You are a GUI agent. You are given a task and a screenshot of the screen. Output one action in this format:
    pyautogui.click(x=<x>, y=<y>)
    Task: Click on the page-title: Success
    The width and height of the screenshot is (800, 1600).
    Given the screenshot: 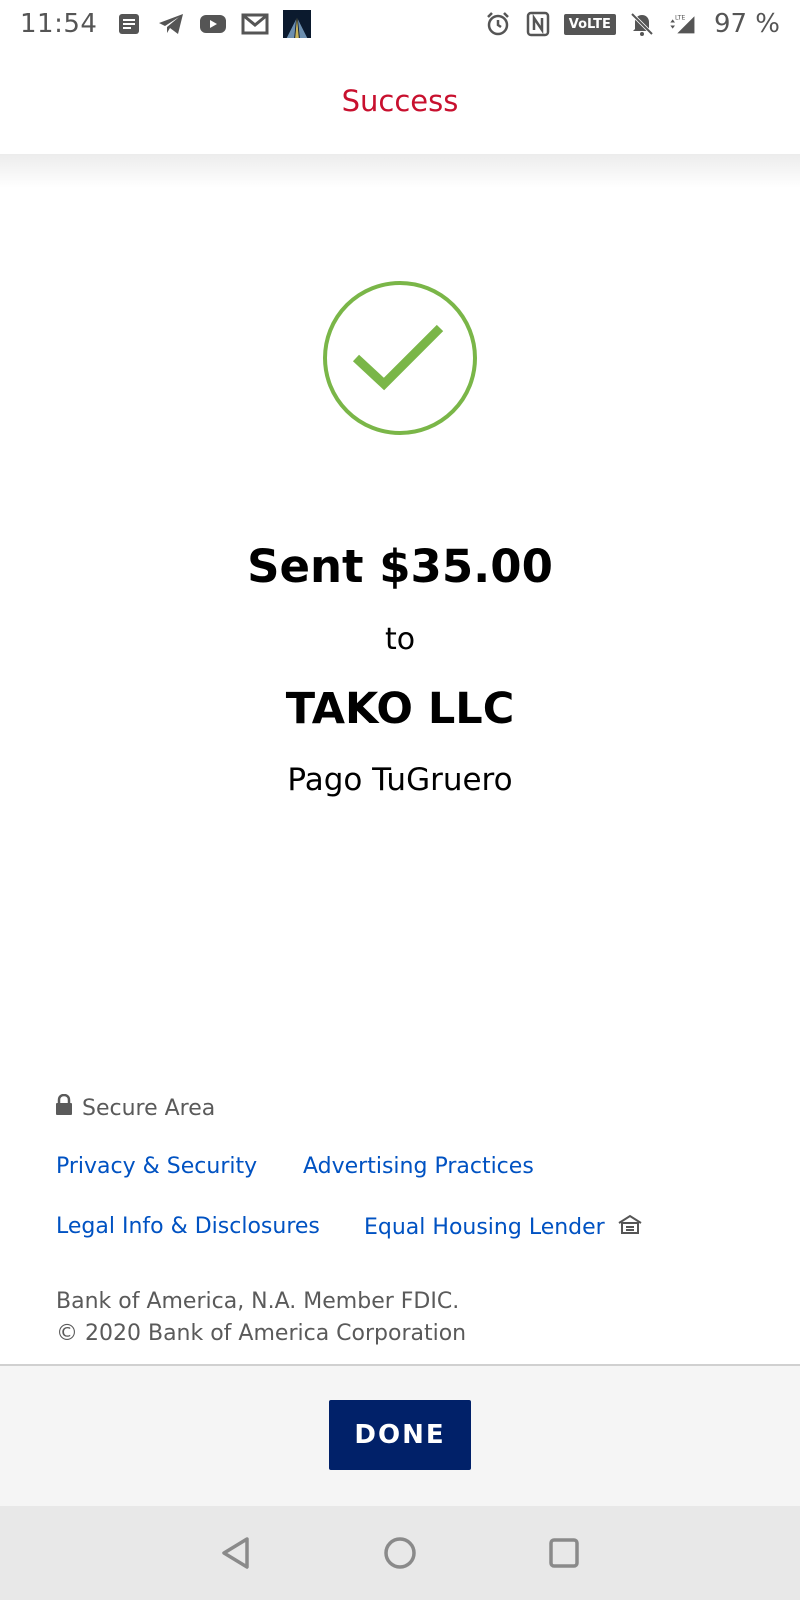 What is the action you would take?
    pyautogui.click(x=400, y=101)
    